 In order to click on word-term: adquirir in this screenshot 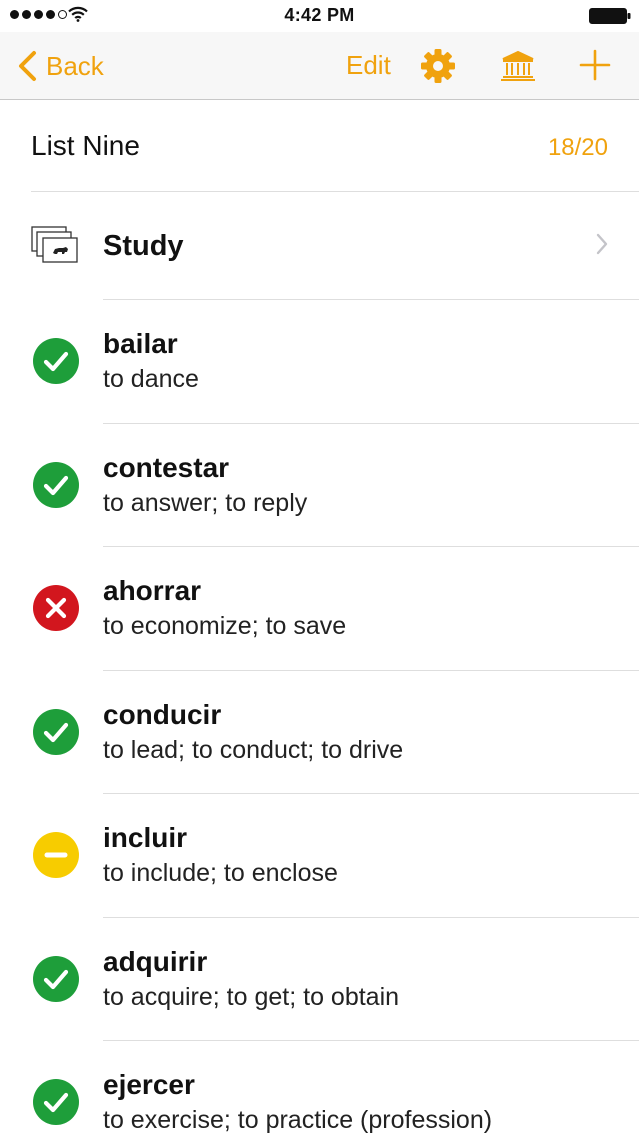, I will do `click(155, 961)`.